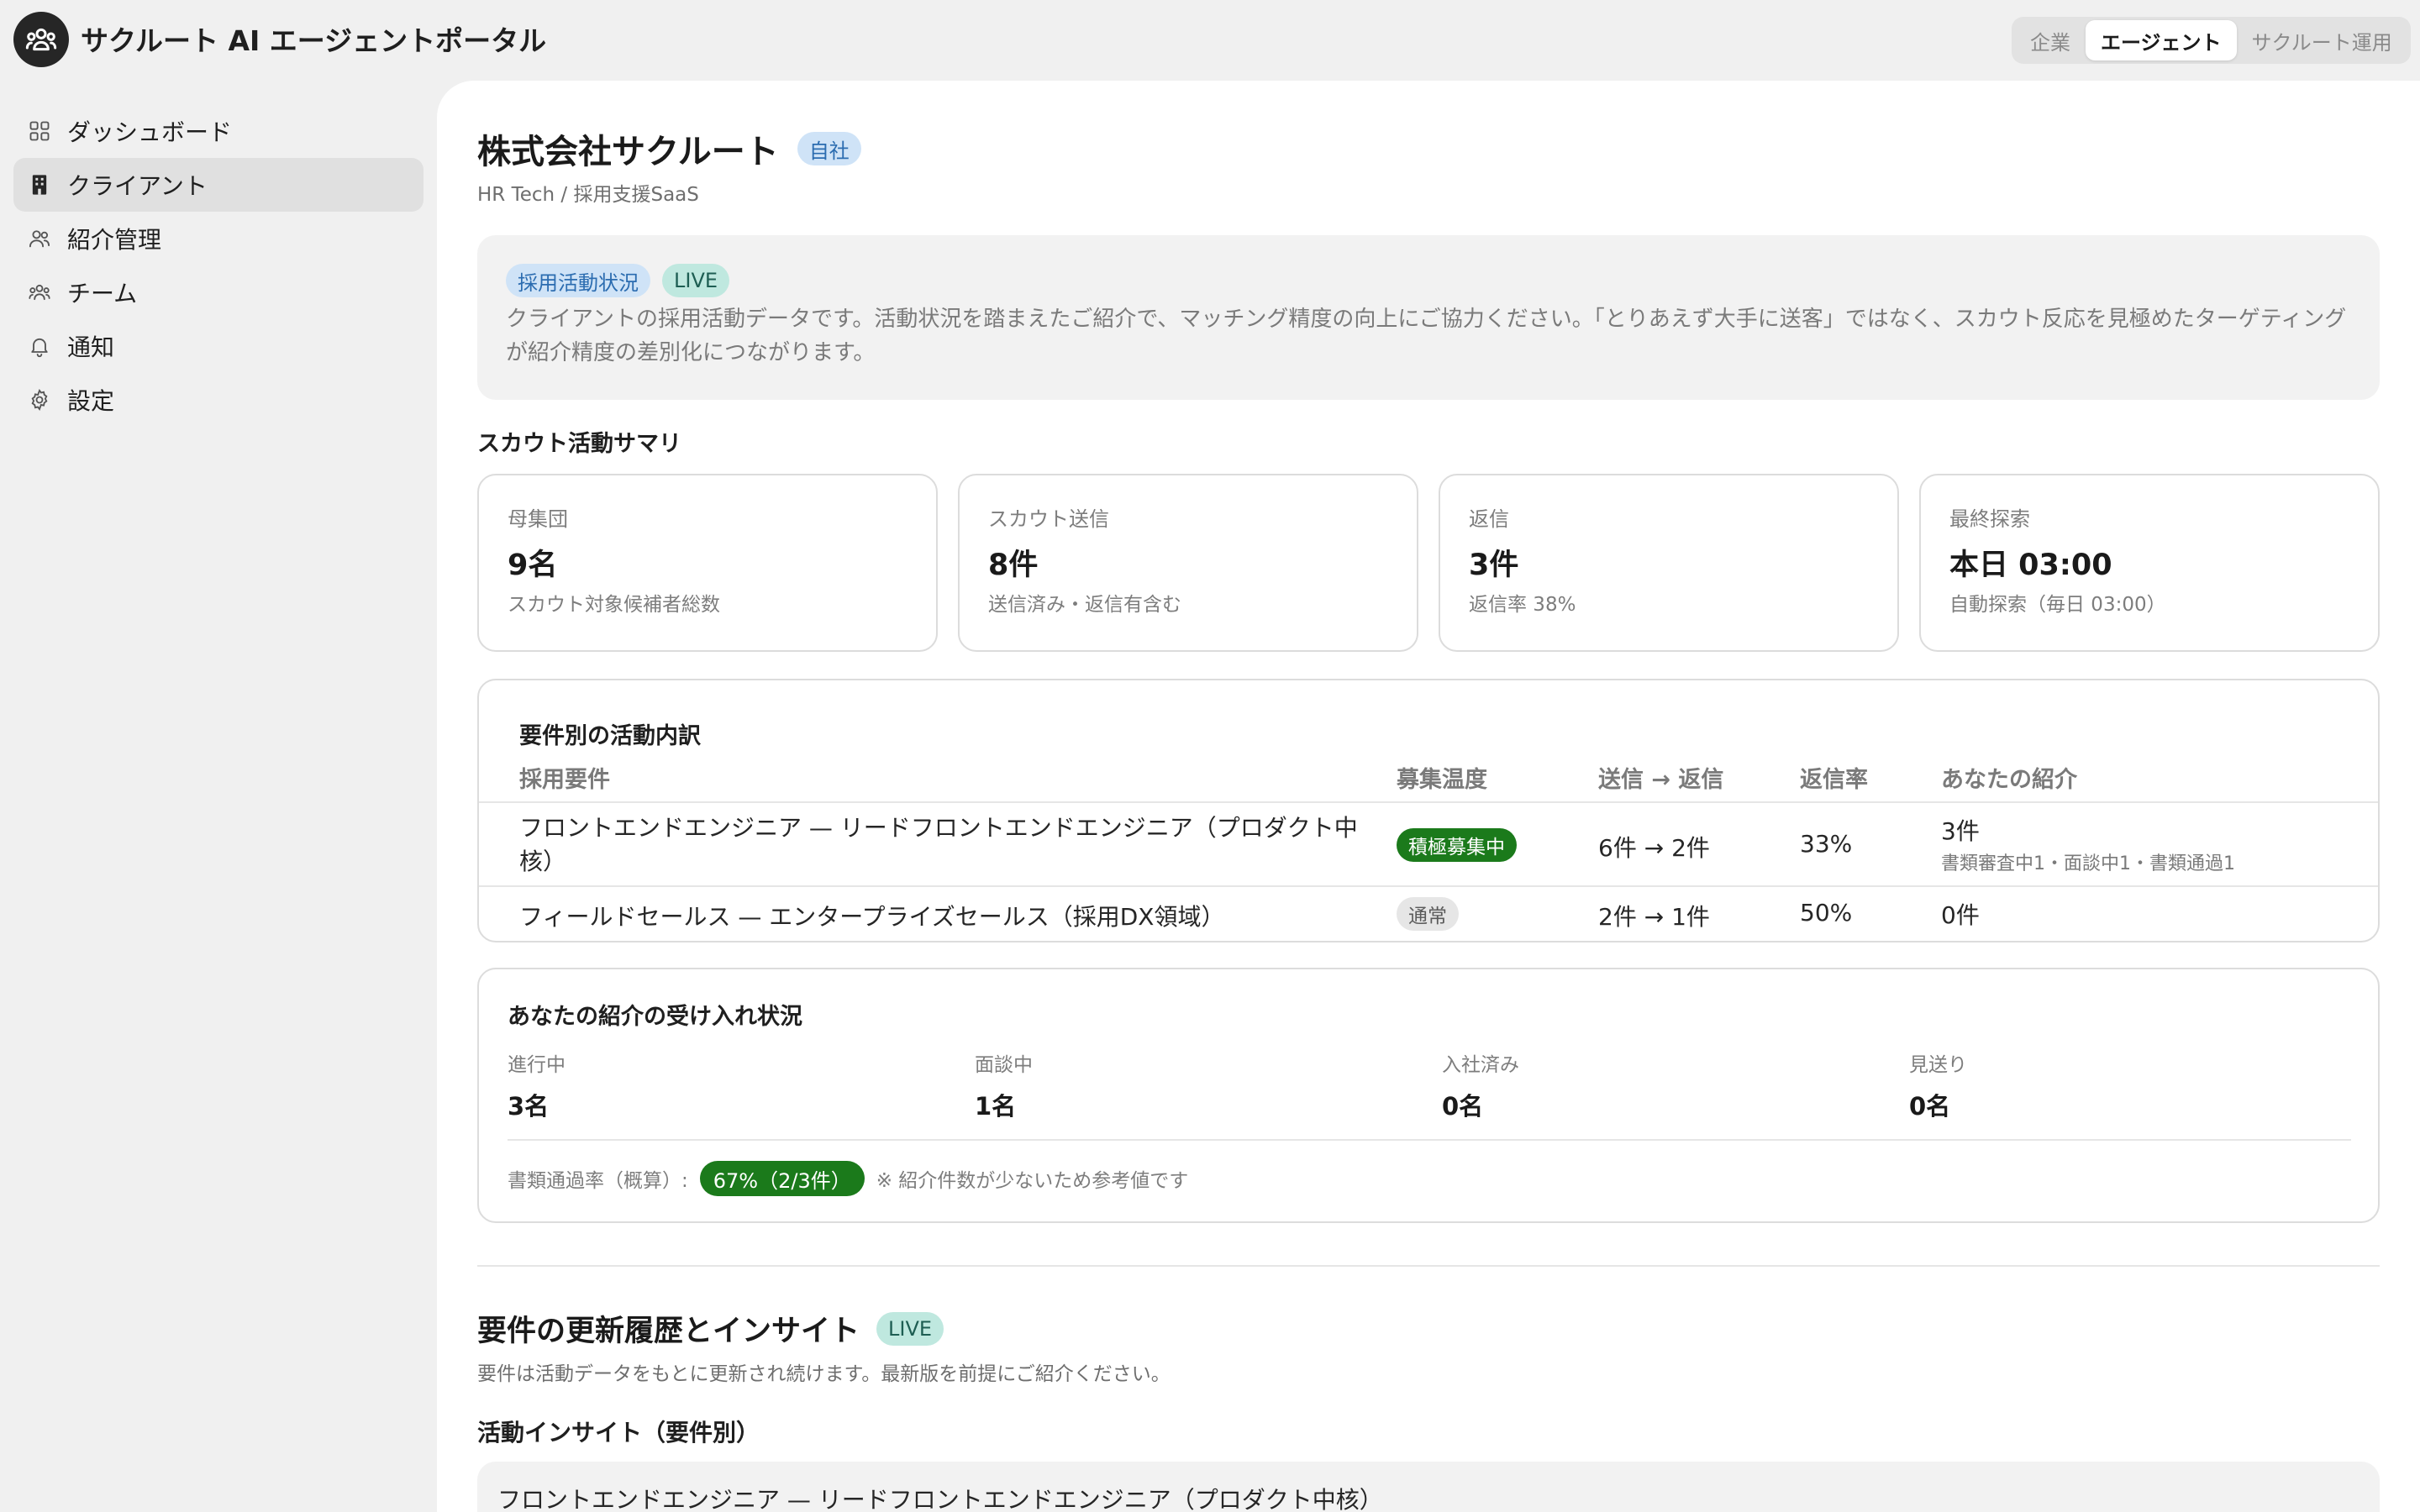 This screenshot has width=2420, height=1512. I want to click on card-note: 送信済み・返信有含む, so click(1084, 605).